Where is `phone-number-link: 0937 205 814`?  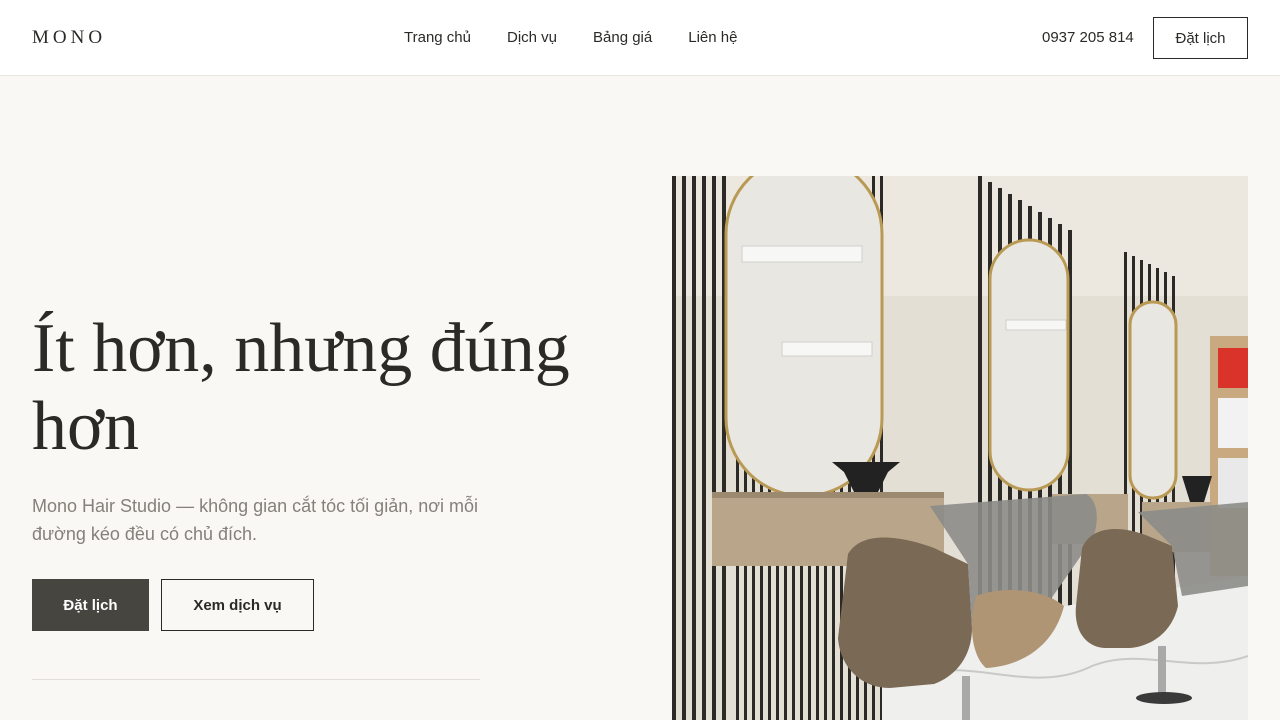
phone-number-link: 0937 205 814 is located at coordinates (1088, 37).